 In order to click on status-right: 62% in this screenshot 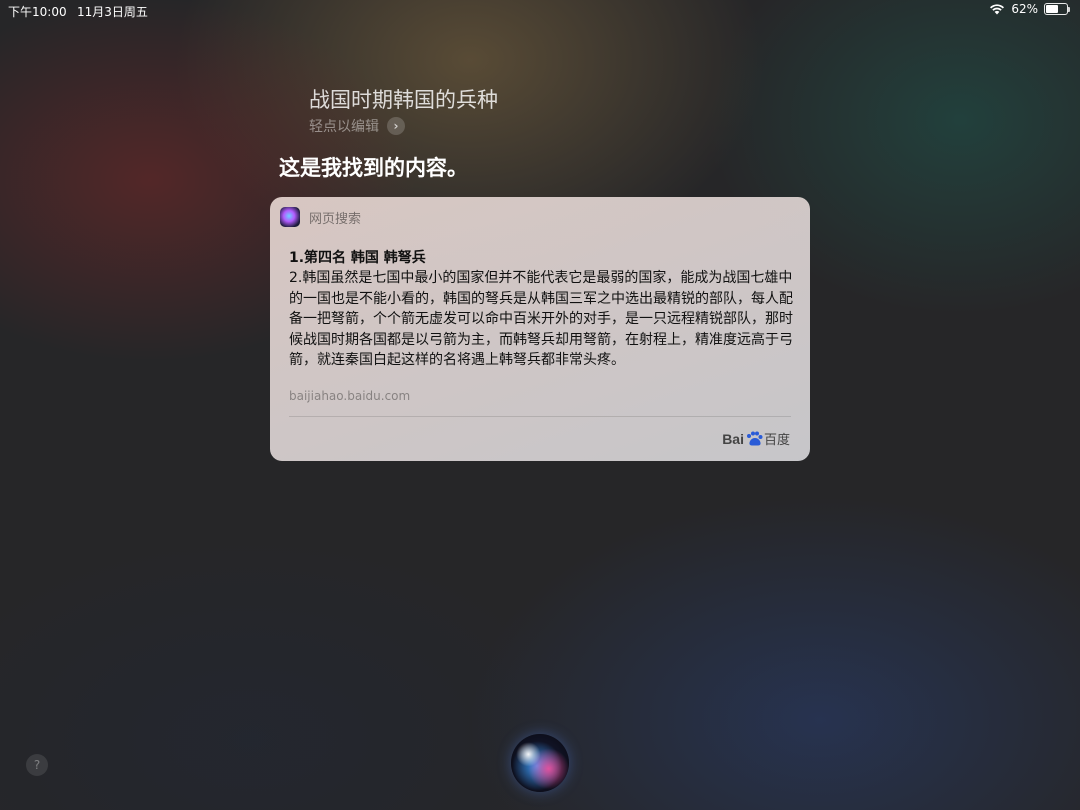, I will do `click(1029, 9)`.